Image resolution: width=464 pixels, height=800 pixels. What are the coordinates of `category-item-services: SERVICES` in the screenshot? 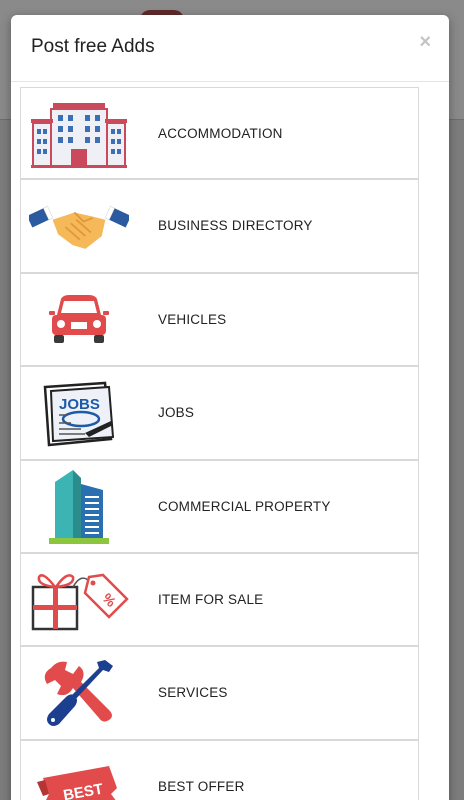 It's located at (219, 694).